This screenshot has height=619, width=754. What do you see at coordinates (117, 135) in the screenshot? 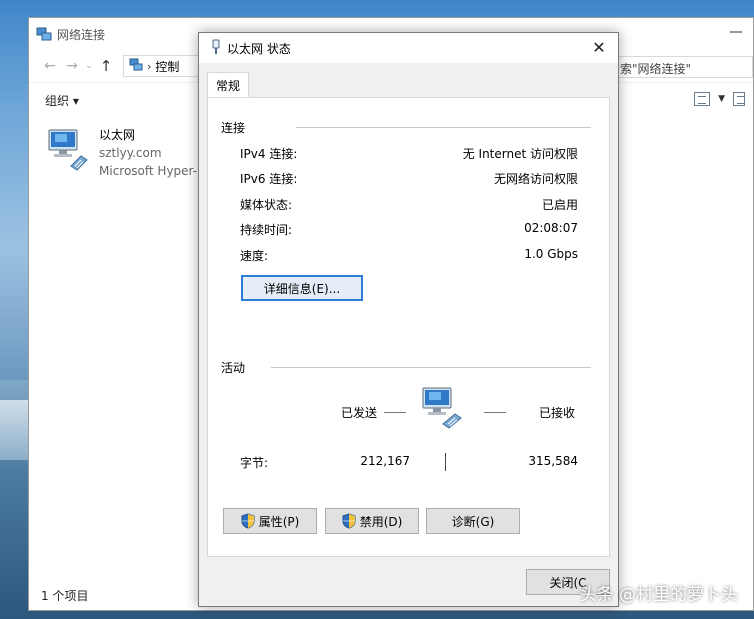
I see `adapter-name: 以太网` at bounding box center [117, 135].